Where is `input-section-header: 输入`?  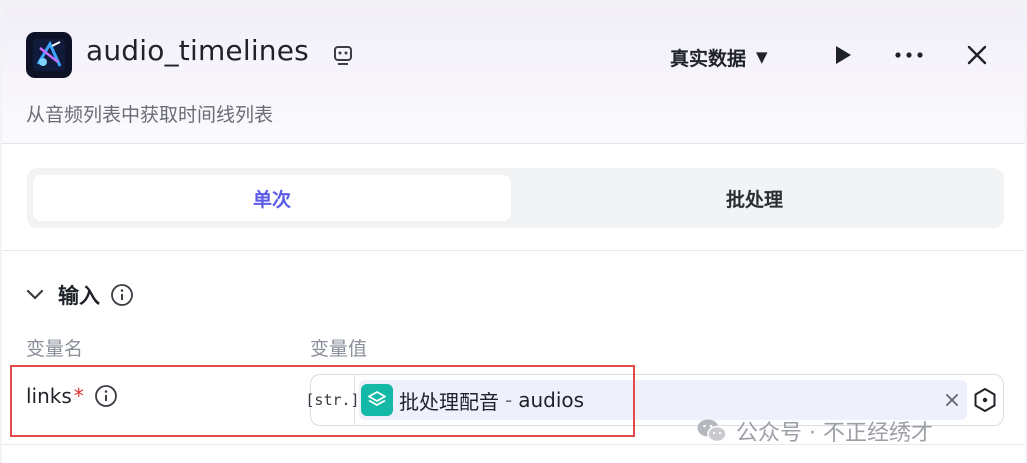
input-section-header: 输入 is located at coordinates (80, 295).